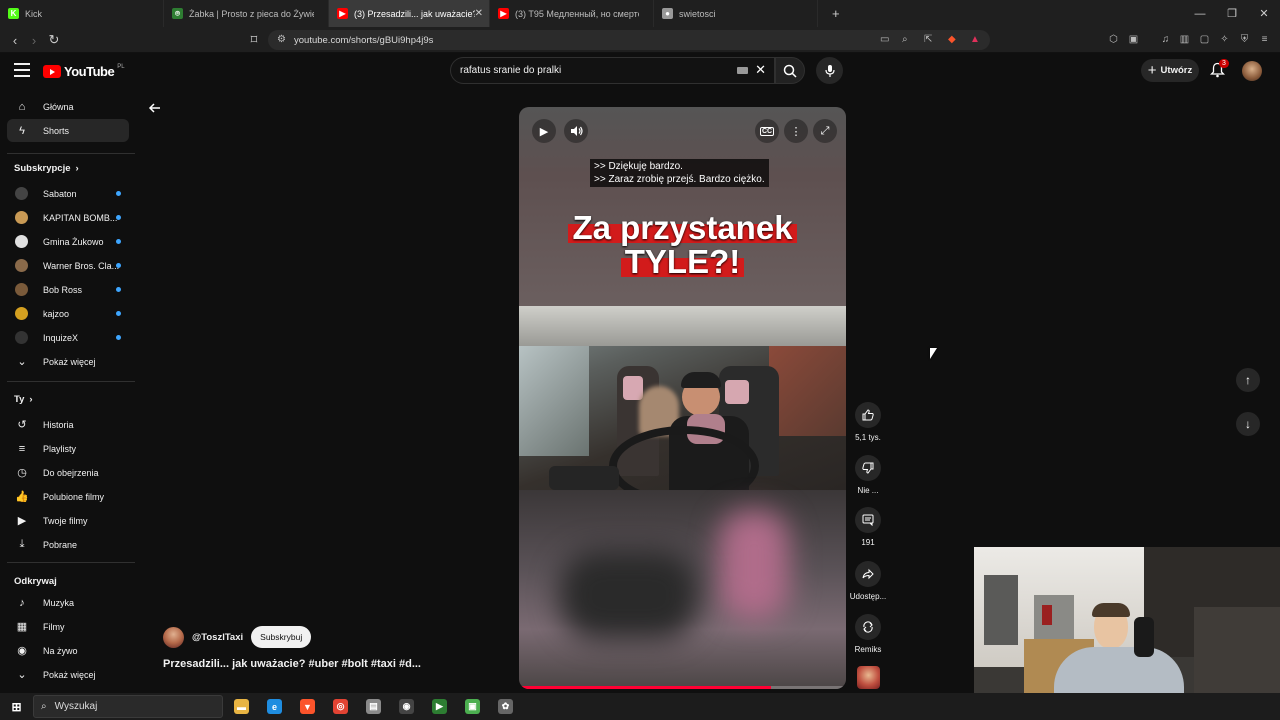 This screenshot has height=720, width=1280. I want to click on subscription-item: kajzoo, so click(68, 313).